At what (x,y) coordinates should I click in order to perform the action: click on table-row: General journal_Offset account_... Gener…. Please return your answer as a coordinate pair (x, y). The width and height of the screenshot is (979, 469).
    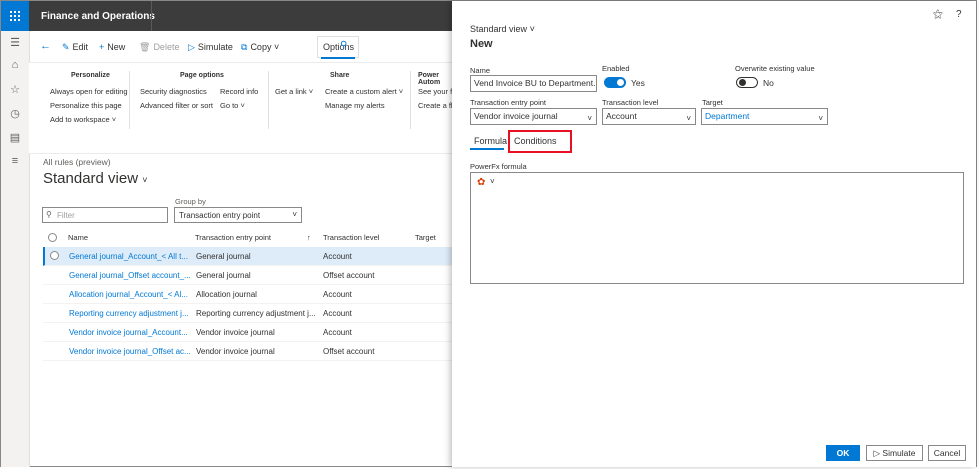
    Looking at the image, I should click on (247, 275).